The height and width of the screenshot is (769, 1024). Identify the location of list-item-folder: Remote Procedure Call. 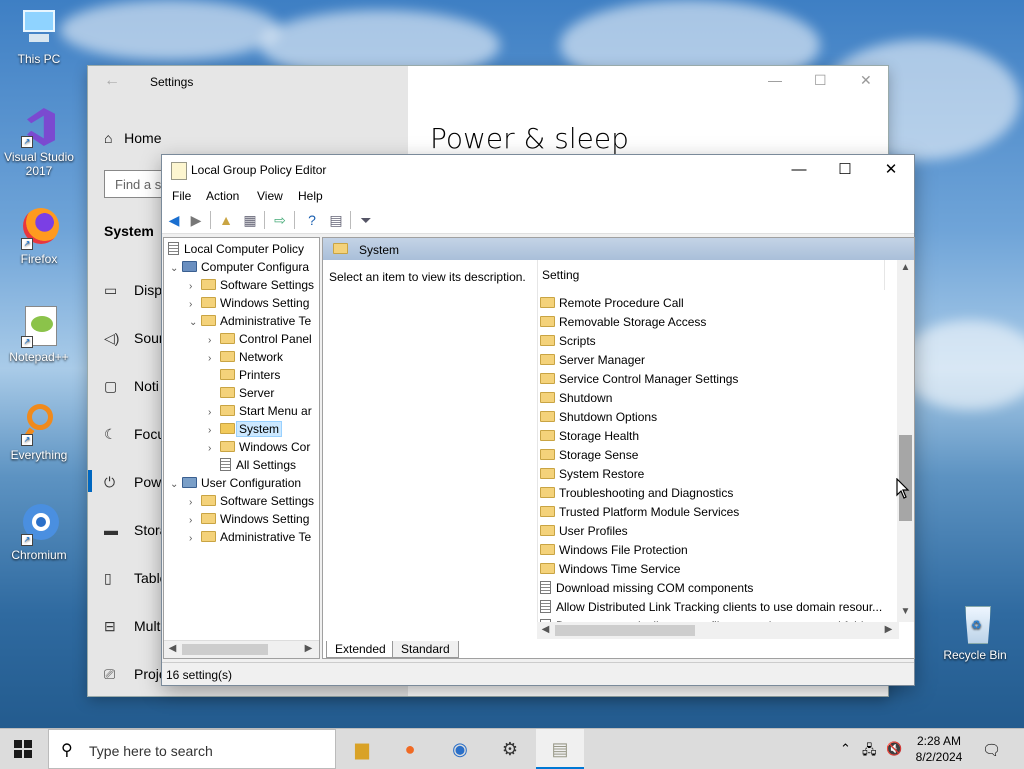
(612, 303).